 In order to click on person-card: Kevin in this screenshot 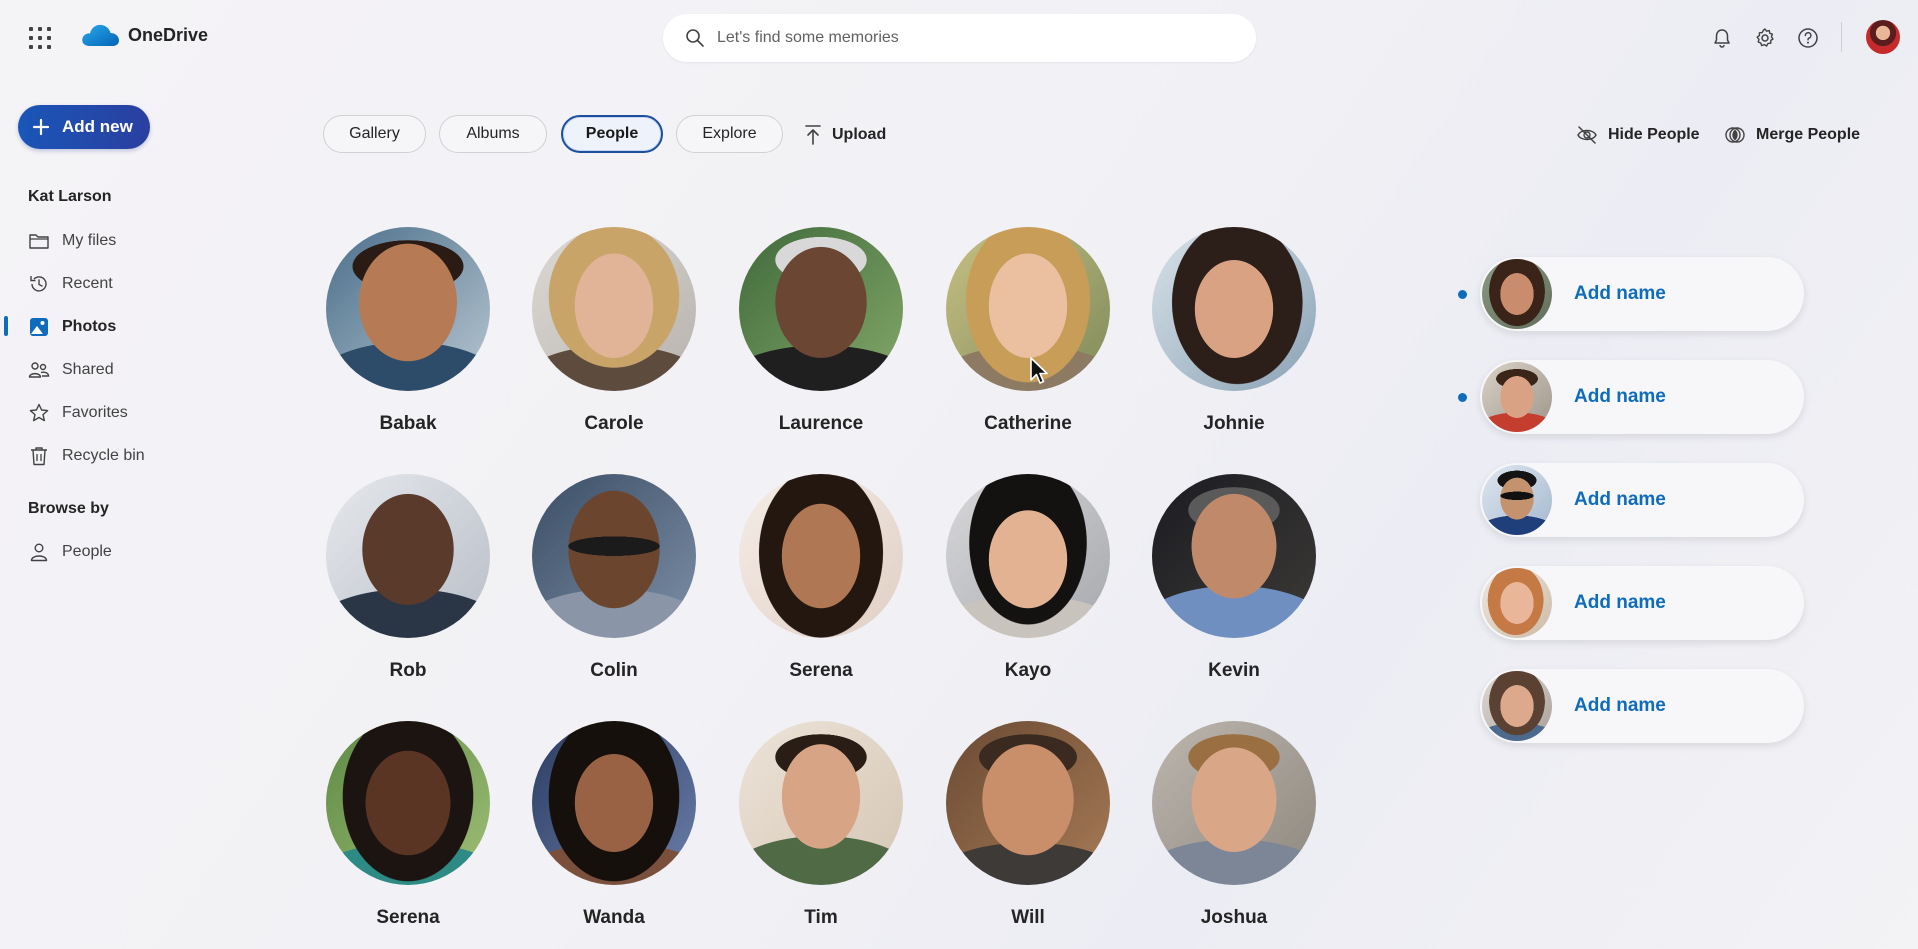, I will do `click(1234, 578)`.